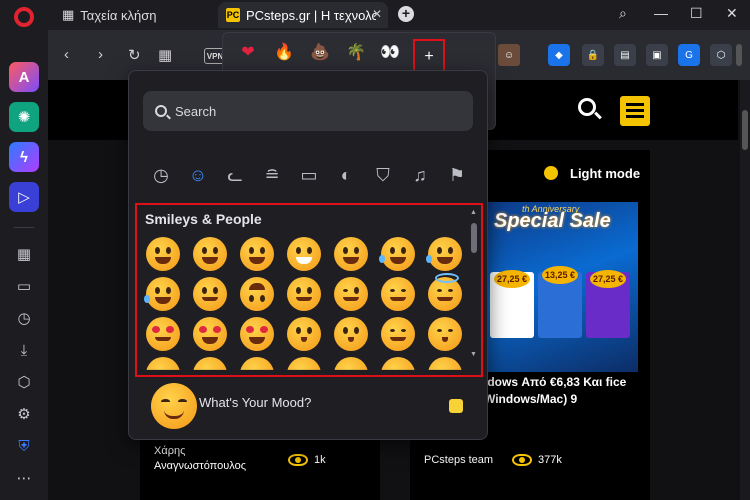  Describe the element at coordinates (444, 254) in the screenshot. I see `rolling-laughing-icon` at that location.